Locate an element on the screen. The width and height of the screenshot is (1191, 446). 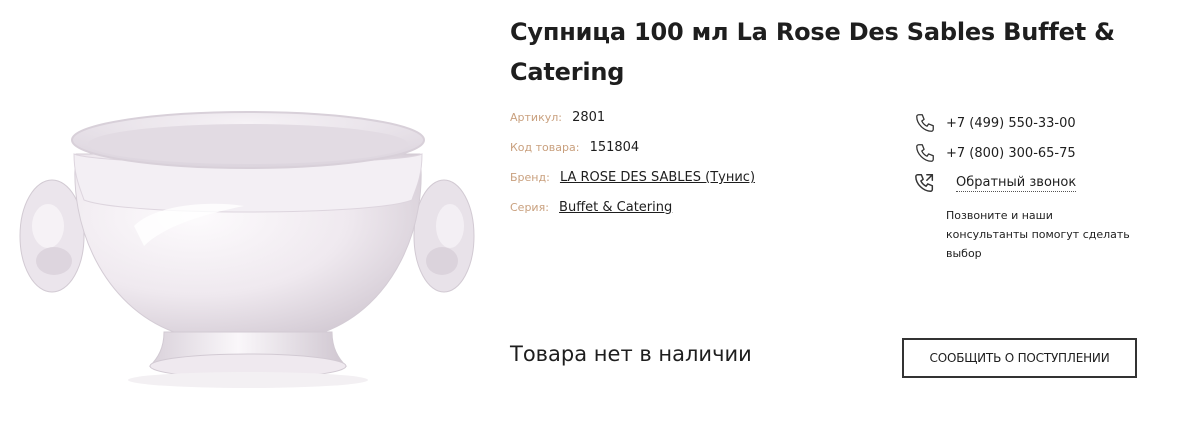
spec-article: Артикул: 2801 is located at coordinates (632, 123).